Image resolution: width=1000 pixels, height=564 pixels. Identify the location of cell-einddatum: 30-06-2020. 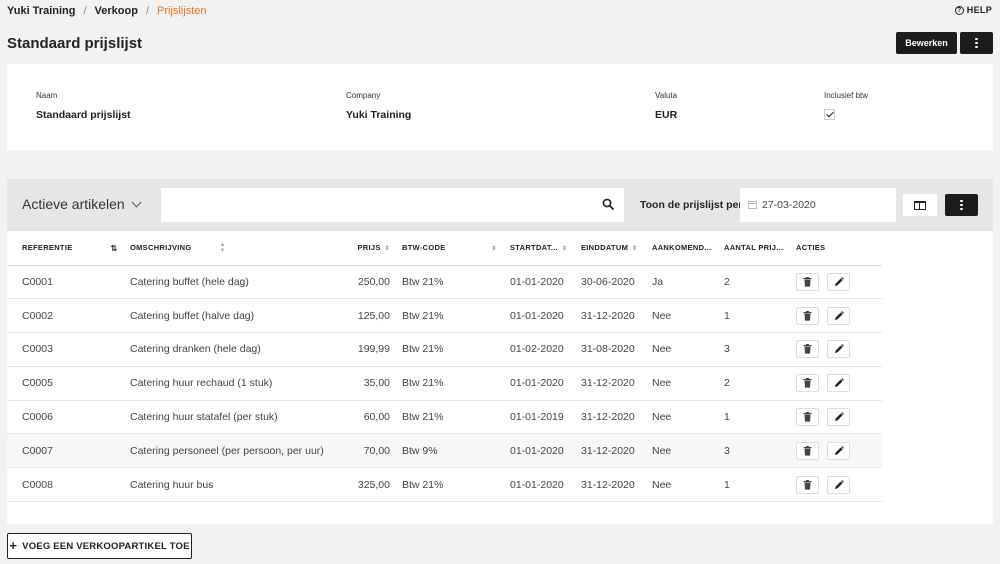
(616, 282).